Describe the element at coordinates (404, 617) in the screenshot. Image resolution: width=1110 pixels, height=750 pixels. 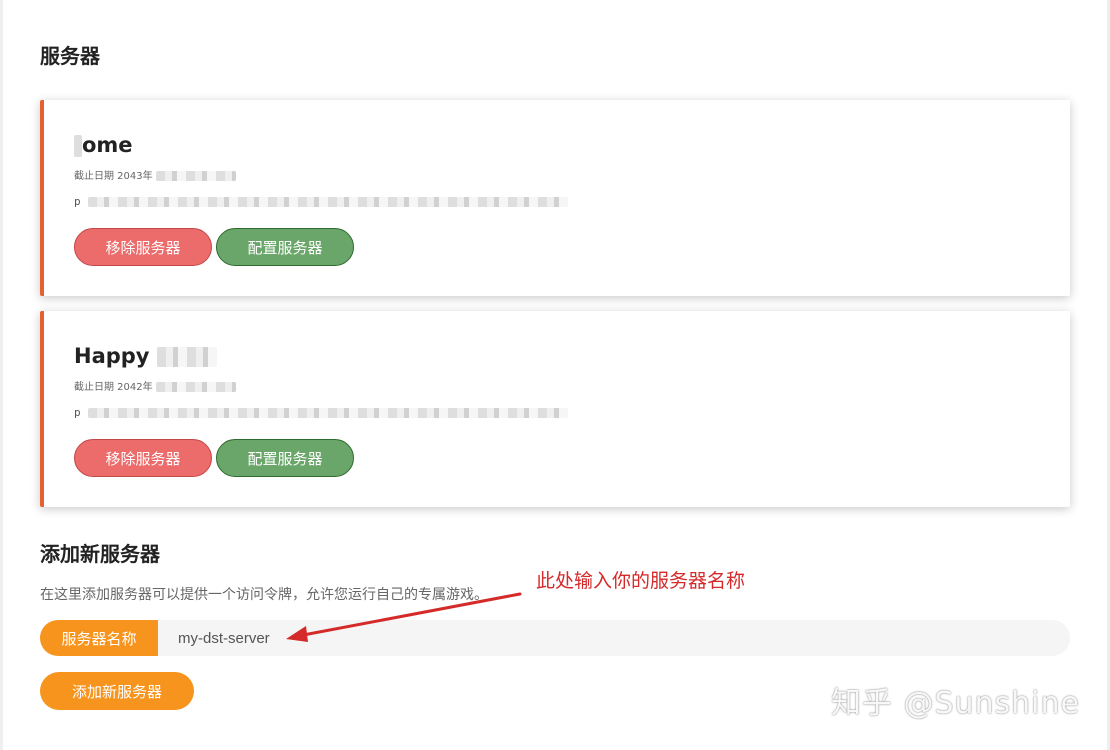
I see `annotation-arrow-icon` at that location.